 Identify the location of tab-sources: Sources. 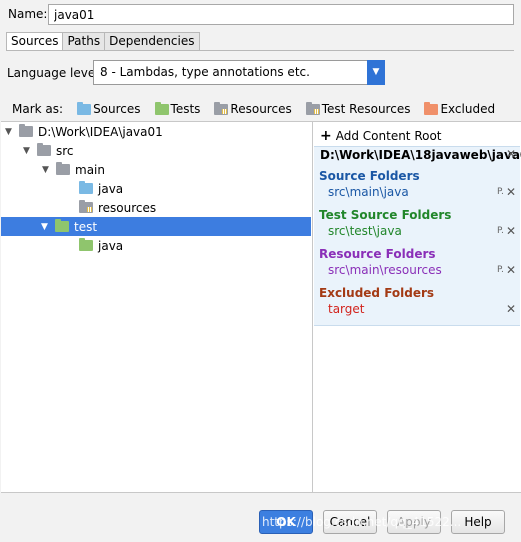
(35, 41).